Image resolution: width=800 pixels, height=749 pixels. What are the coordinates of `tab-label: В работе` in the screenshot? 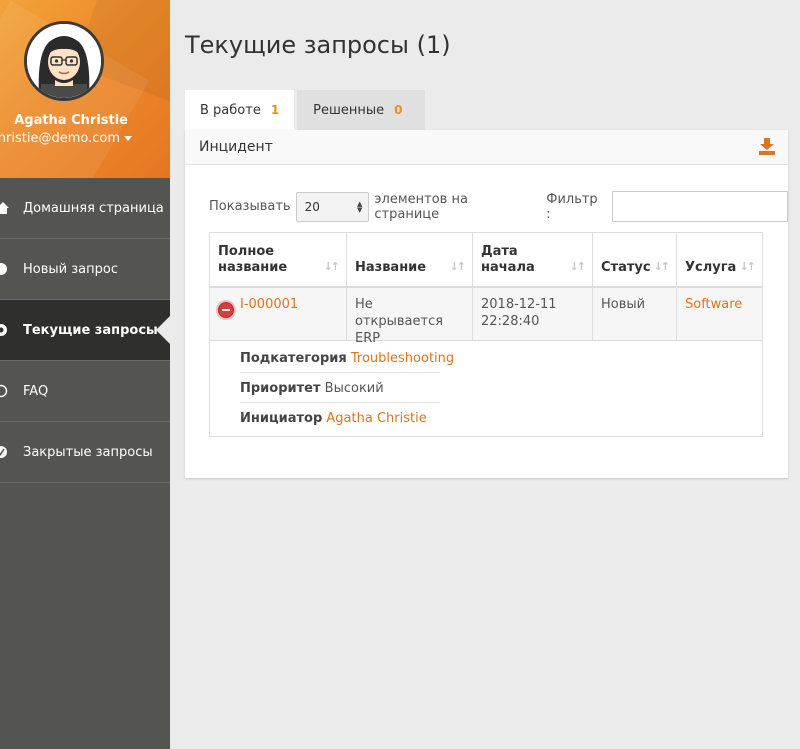 It's located at (230, 110).